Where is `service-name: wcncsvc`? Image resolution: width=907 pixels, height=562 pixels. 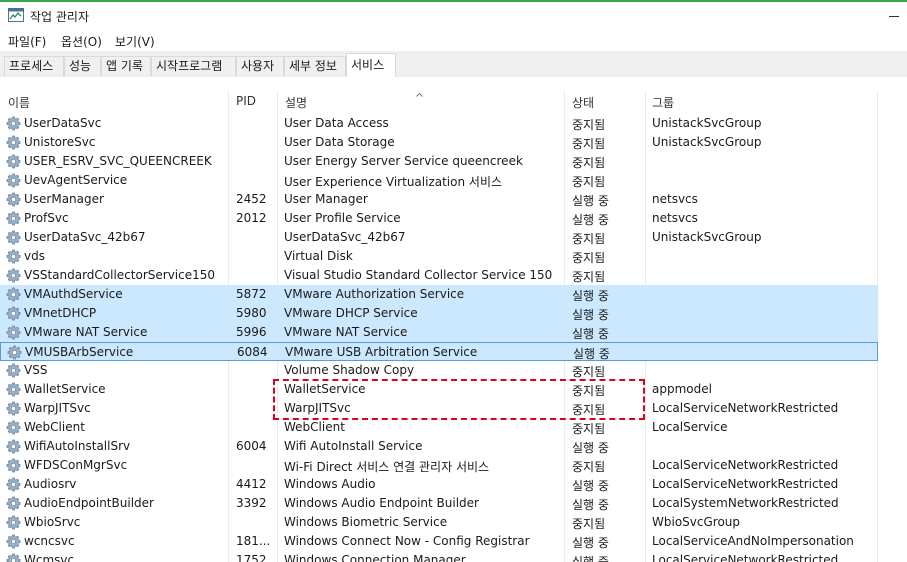
service-name: wcncsvc is located at coordinates (49, 541).